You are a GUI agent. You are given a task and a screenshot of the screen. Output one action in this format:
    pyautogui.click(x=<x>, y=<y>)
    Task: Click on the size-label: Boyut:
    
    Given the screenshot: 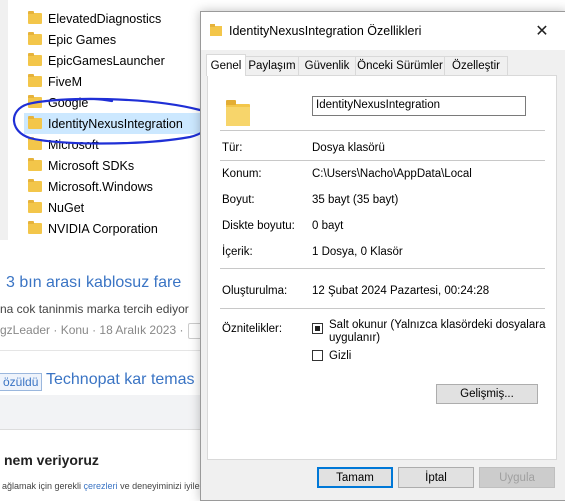 What is the action you would take?
    pyautogui.click(x=238, y=200)
    